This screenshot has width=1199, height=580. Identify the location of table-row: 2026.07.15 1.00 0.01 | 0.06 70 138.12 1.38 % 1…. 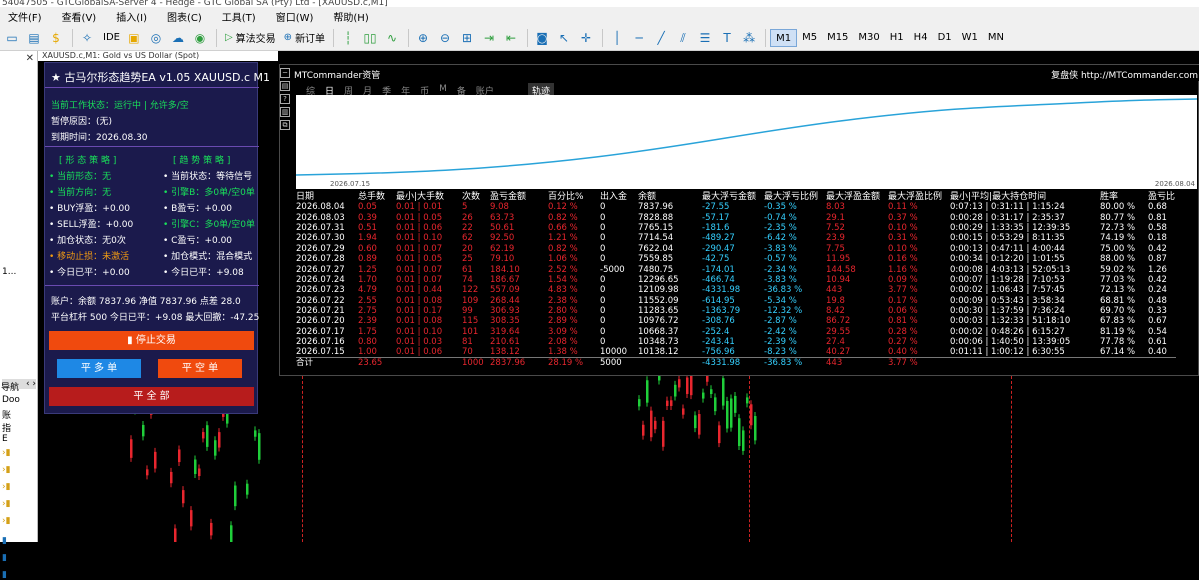
(736, 352).